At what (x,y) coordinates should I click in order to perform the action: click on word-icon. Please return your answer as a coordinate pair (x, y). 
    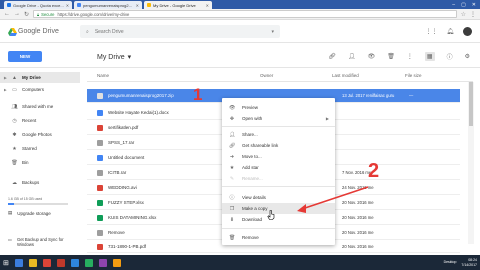
    Looking at the image, I should click on (74, 262).